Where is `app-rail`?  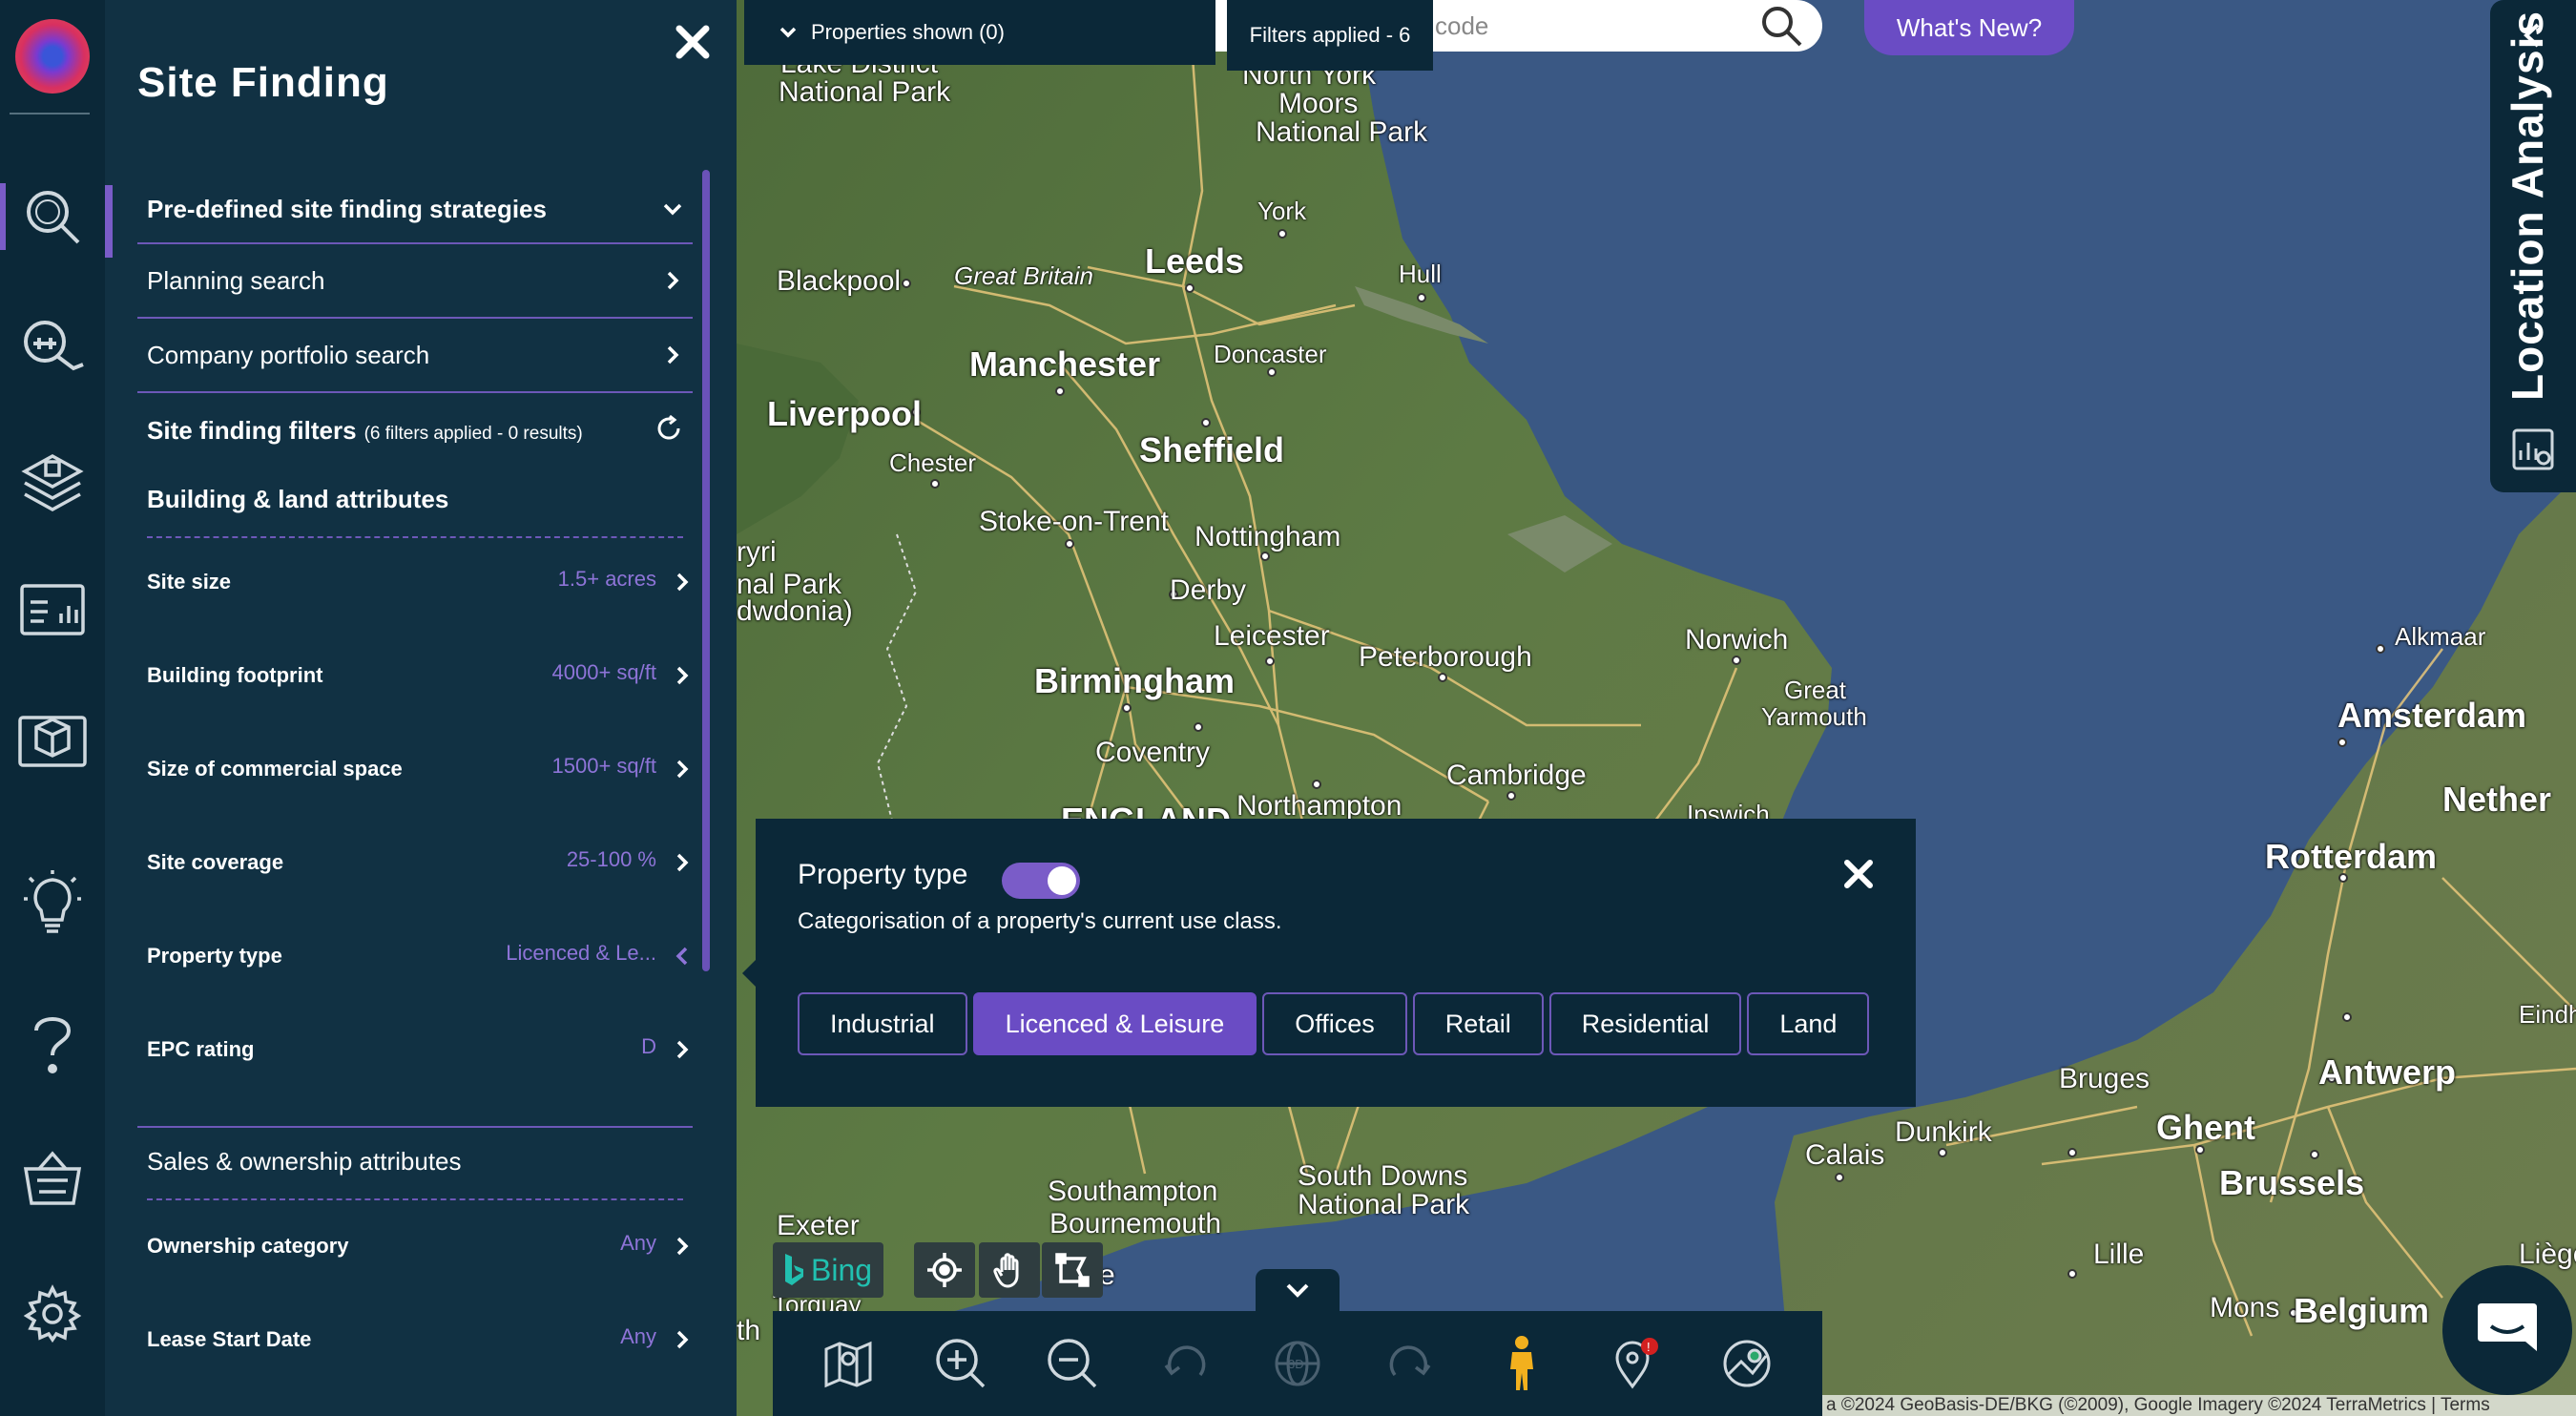 app-rail is located at coordinates (52, 708).